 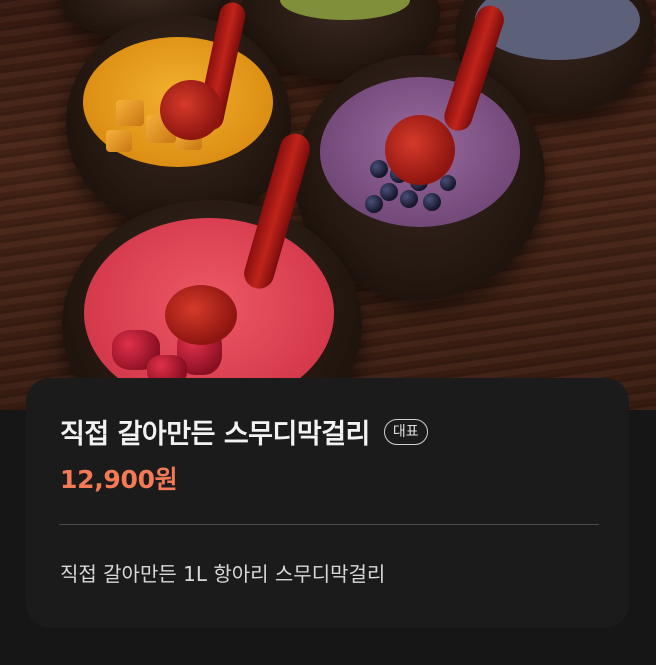 What do you see at coordinates (119, 479) in the screenshot?
I see `product-price: 12,900원` at bounding box center [119, 479].